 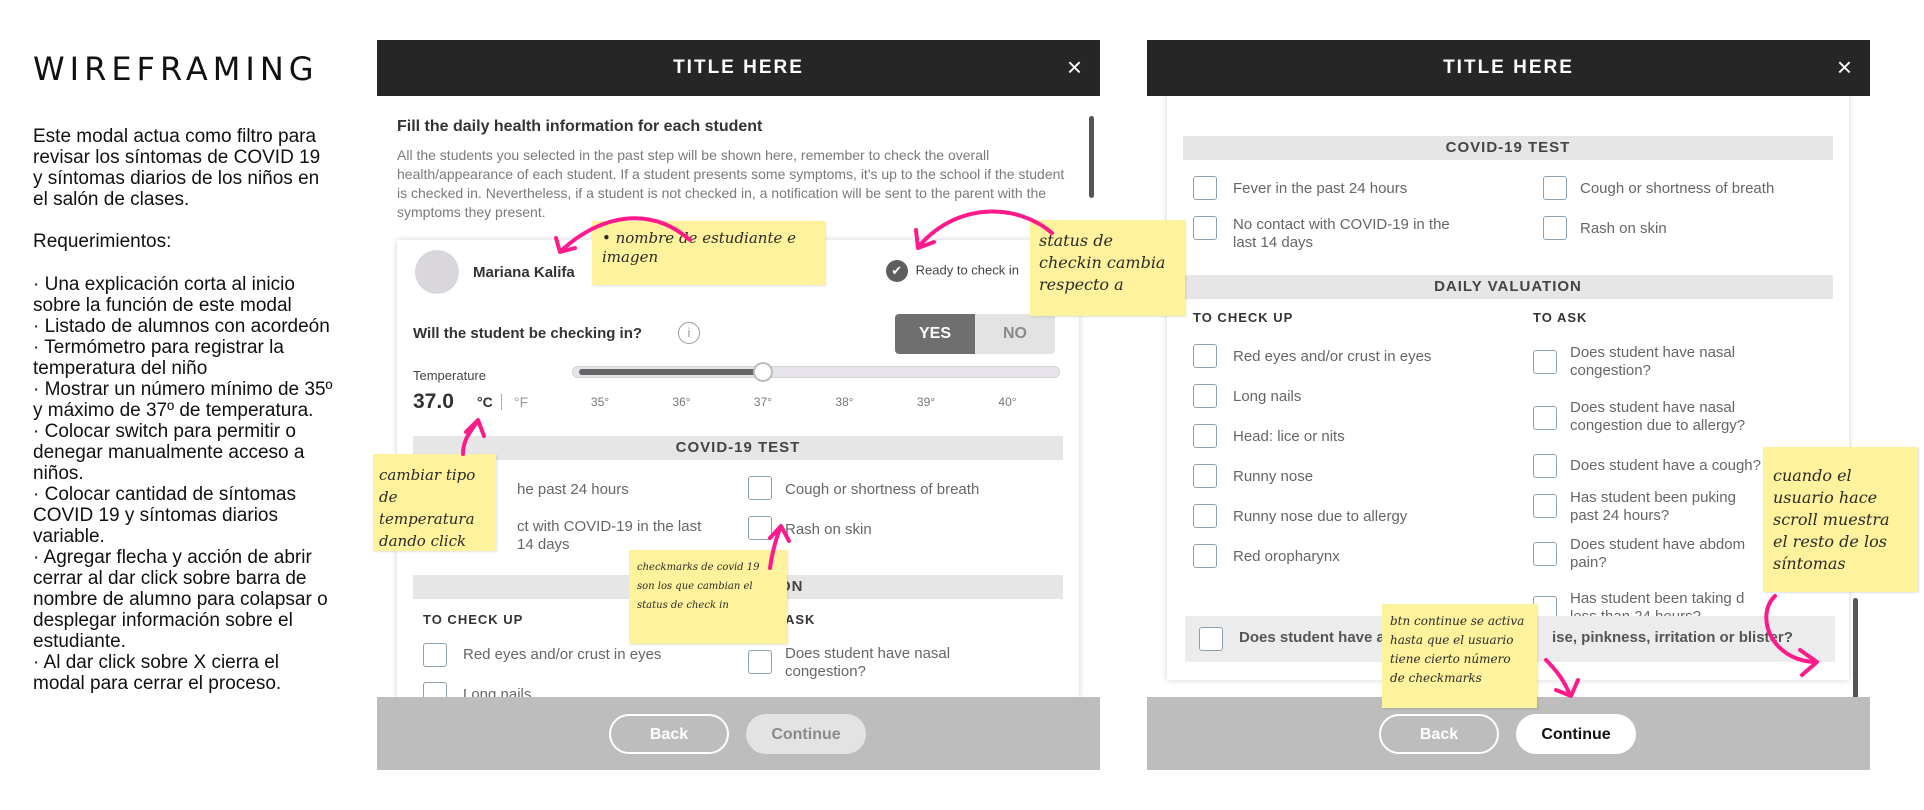 What do you see at coordinates (763, 372) in the screenshot?
I see `slider-thumb` at bounding box center [763, 372].